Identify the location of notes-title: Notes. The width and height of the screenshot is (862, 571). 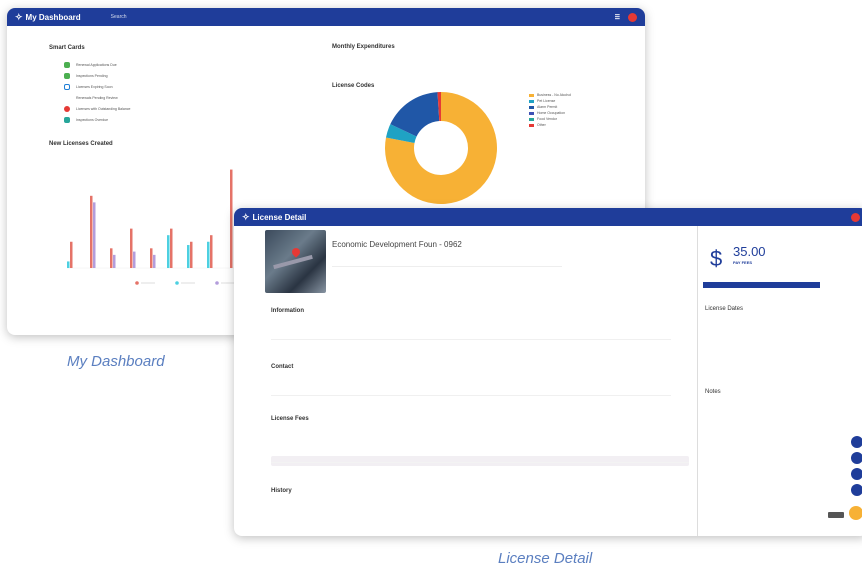
(713, 392).